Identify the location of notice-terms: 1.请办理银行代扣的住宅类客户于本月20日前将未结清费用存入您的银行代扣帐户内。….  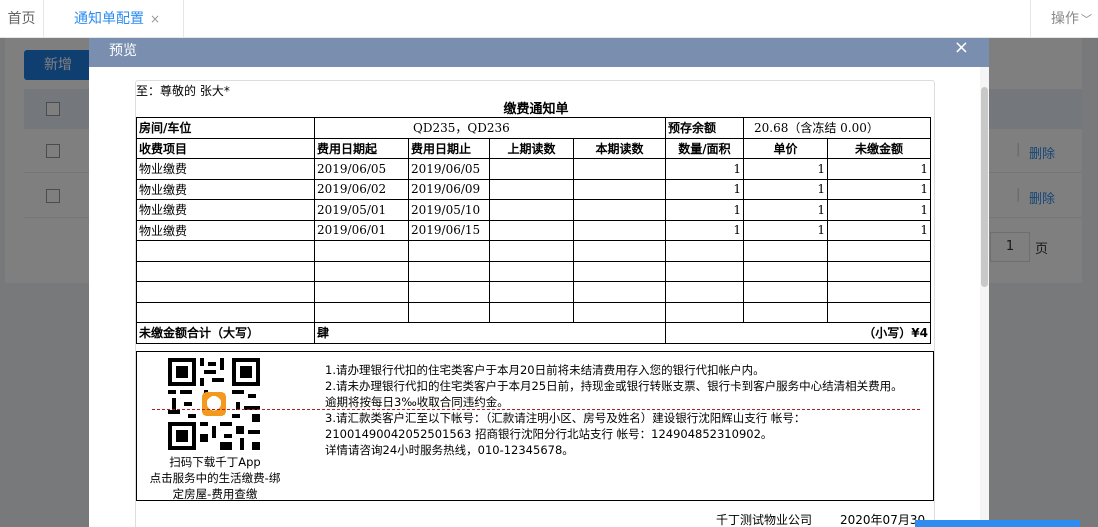
(630, 410).